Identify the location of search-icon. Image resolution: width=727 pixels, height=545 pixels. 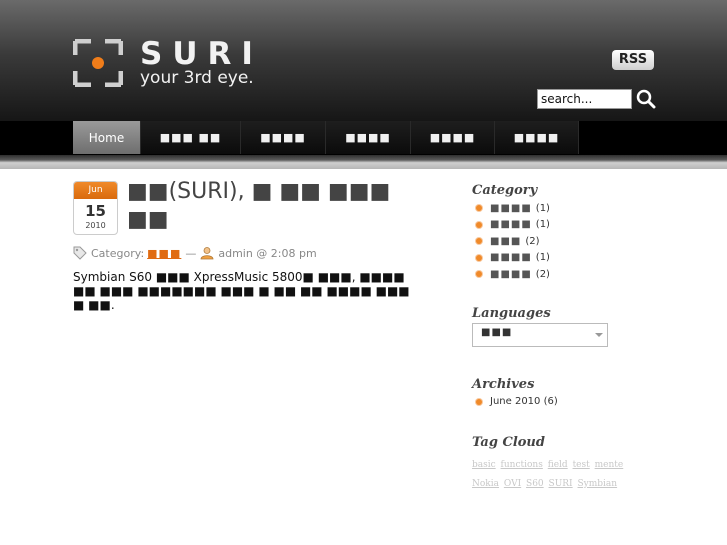
(646, 99).